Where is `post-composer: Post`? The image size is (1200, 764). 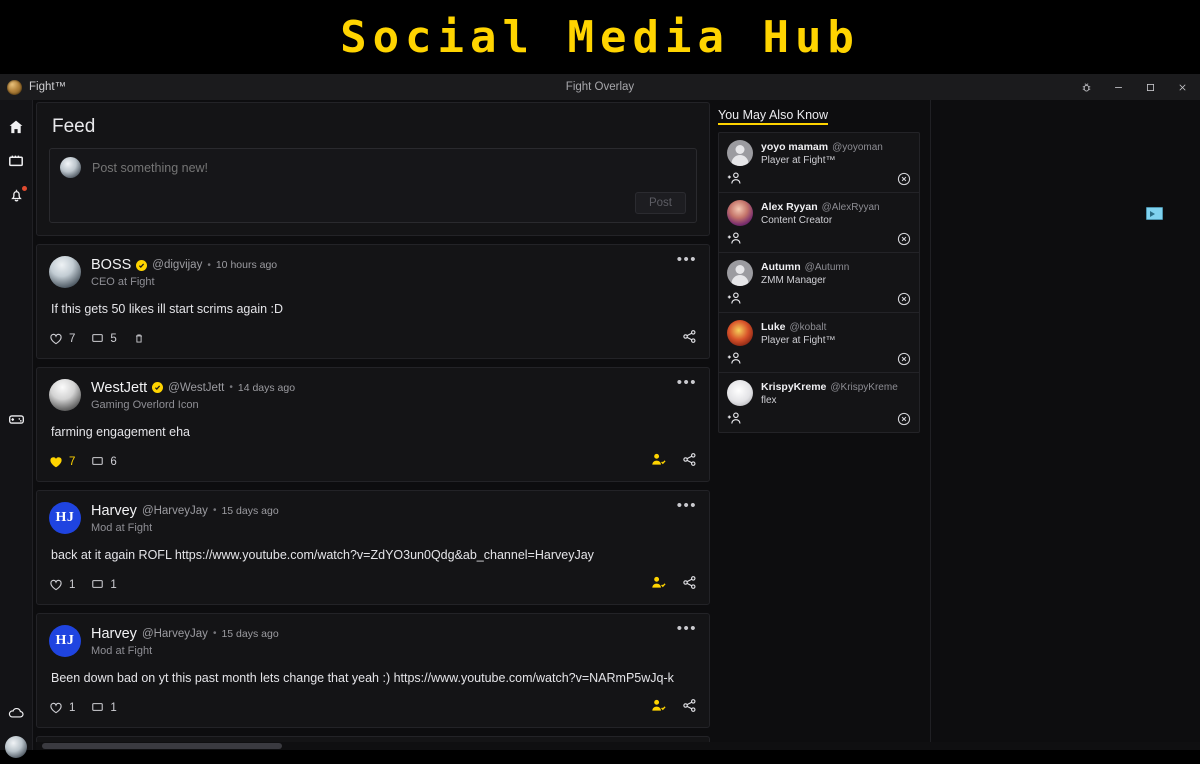 post-composer: Post is located at coordinates (373, 185).